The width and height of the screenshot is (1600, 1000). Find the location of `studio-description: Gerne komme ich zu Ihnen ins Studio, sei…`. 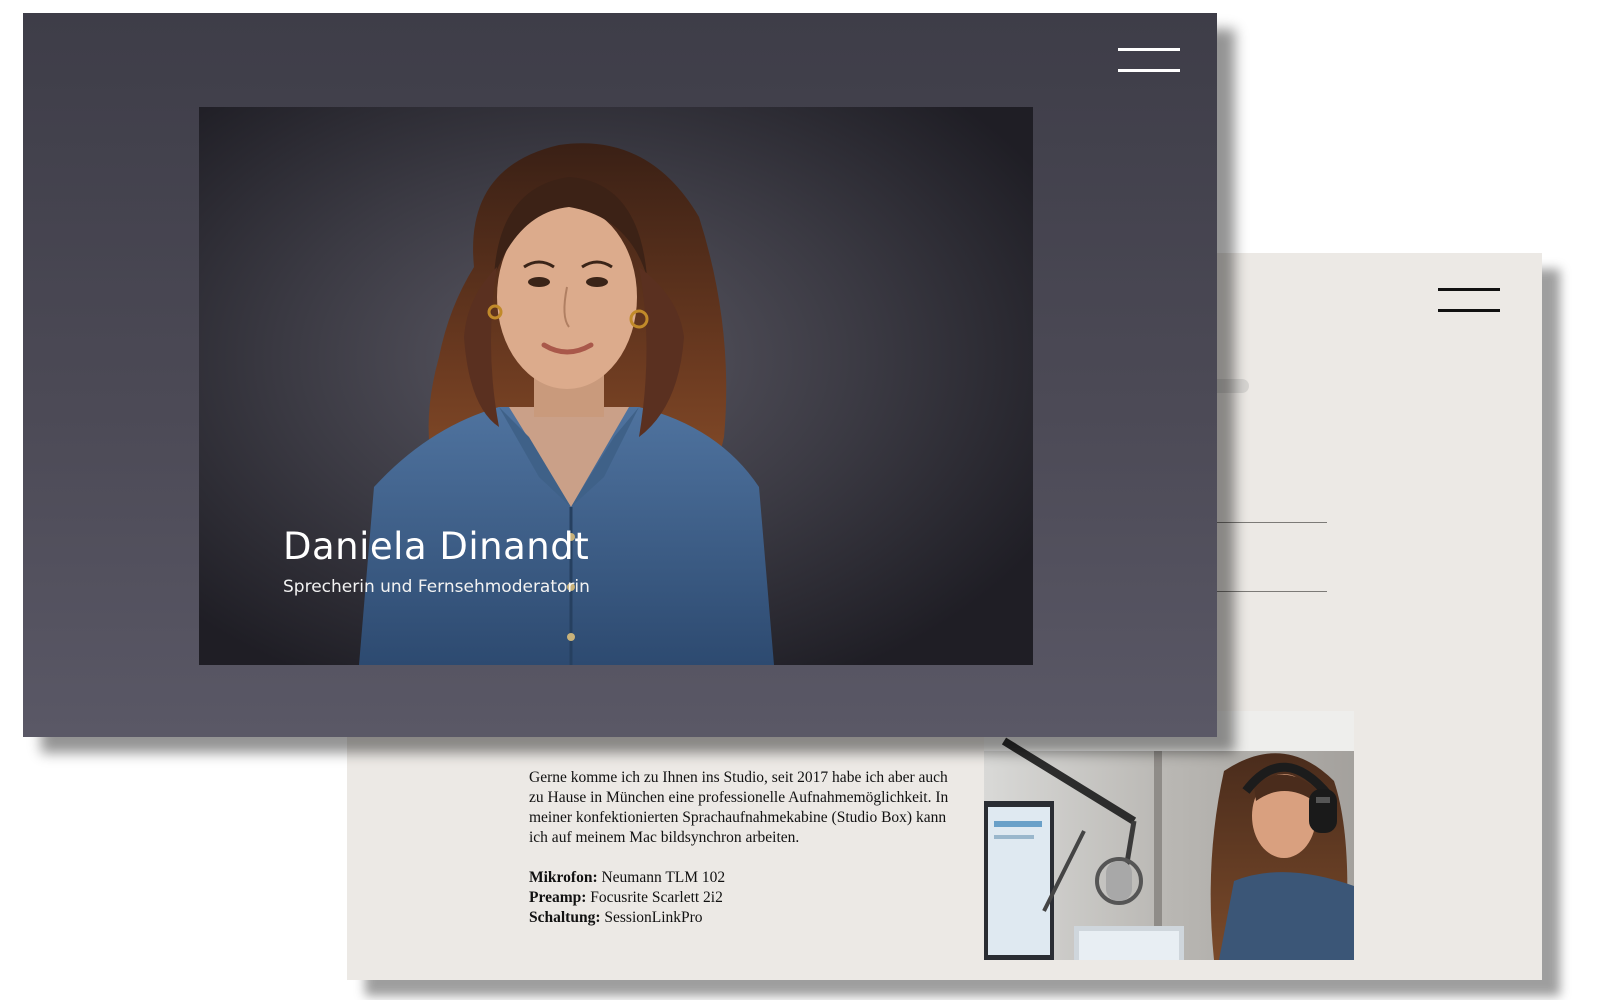

studio-description: Gerne komme ich zu Ihnen ins Studio, sei… is located at coordinates (739, 848).